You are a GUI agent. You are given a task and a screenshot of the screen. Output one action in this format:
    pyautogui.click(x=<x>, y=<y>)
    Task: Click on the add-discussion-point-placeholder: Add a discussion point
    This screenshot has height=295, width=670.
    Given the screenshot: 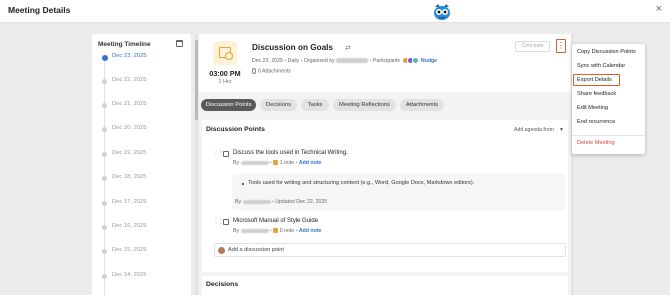 What is the action you would take?
    pyautogui.click(x=256, y=250)
    